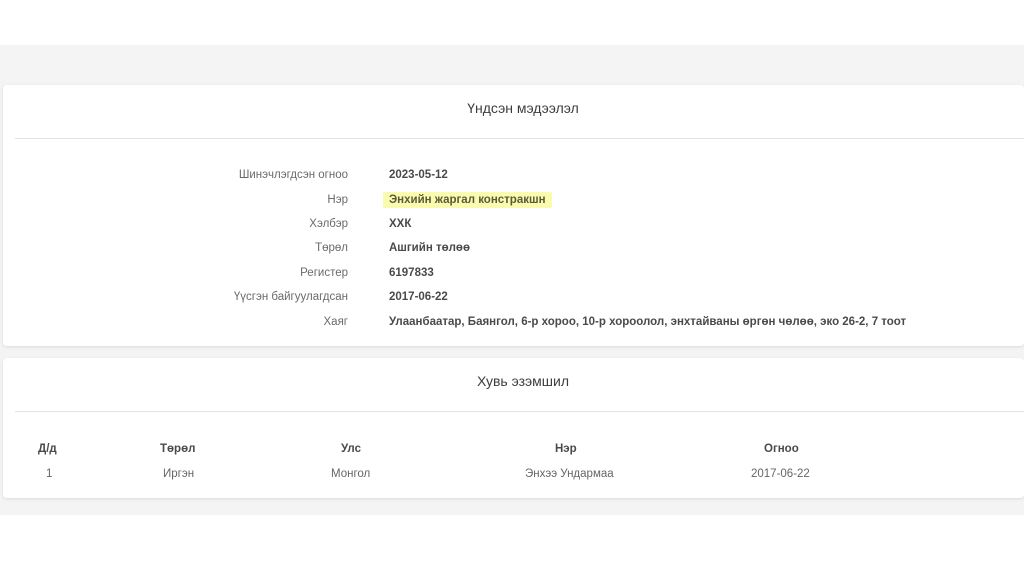  I want to click on ownership-divider, so click(519, 411).